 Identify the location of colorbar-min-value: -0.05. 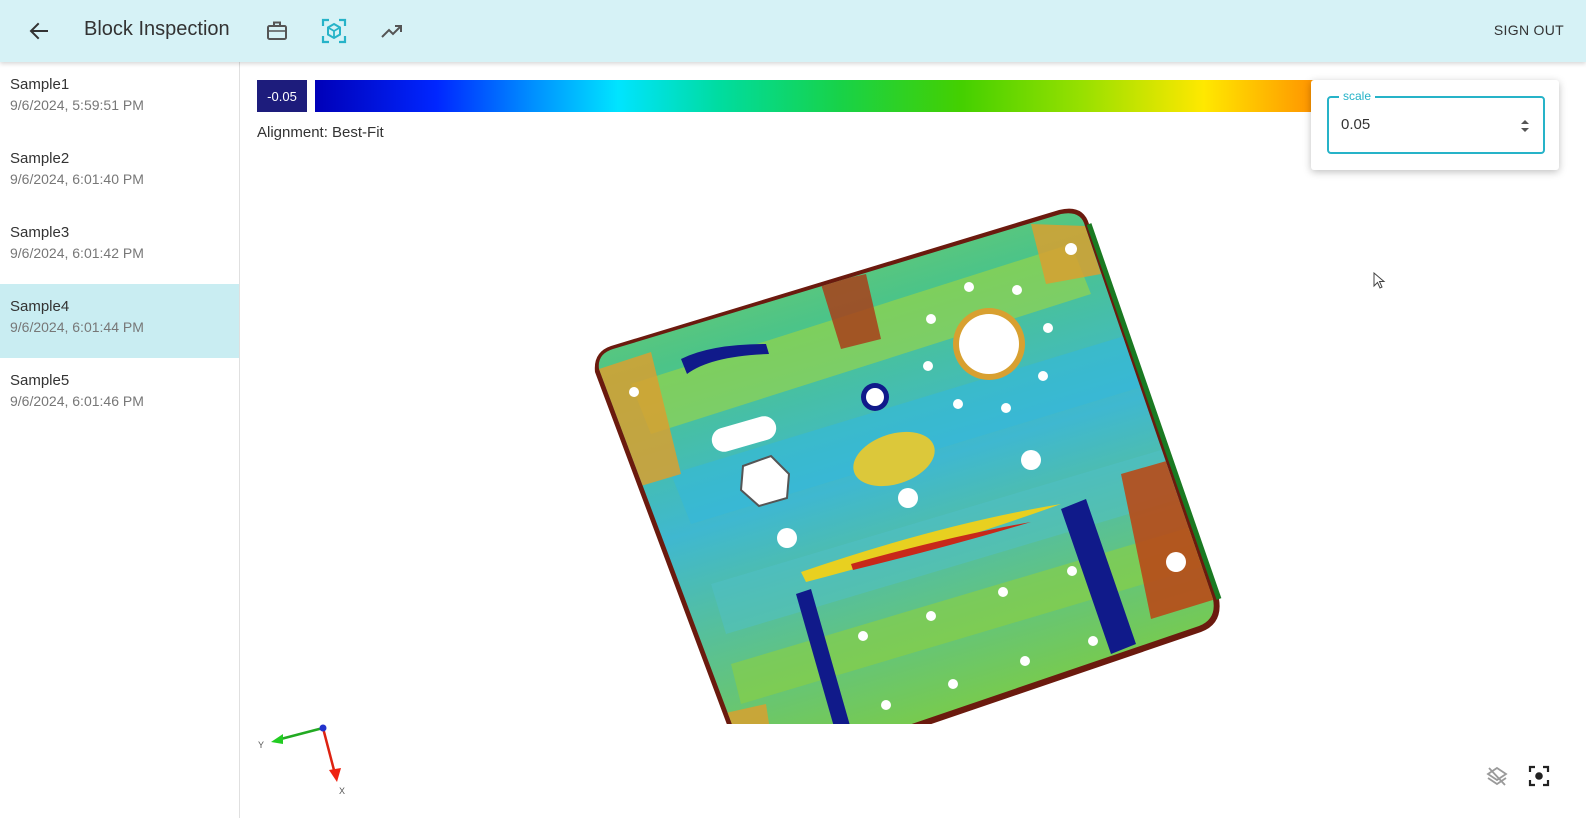
(282, 96).